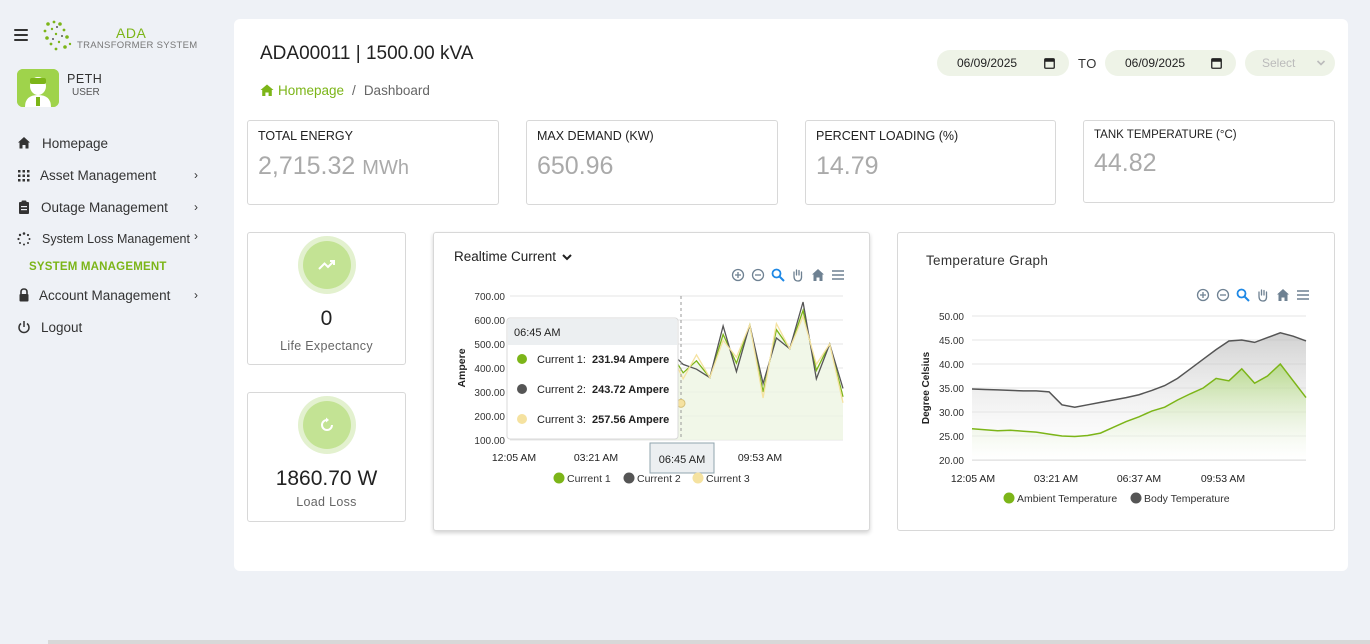 This screenshot has width=1370, height=644. I want to click on y-tick-label: 25.00, so click(951, 437).